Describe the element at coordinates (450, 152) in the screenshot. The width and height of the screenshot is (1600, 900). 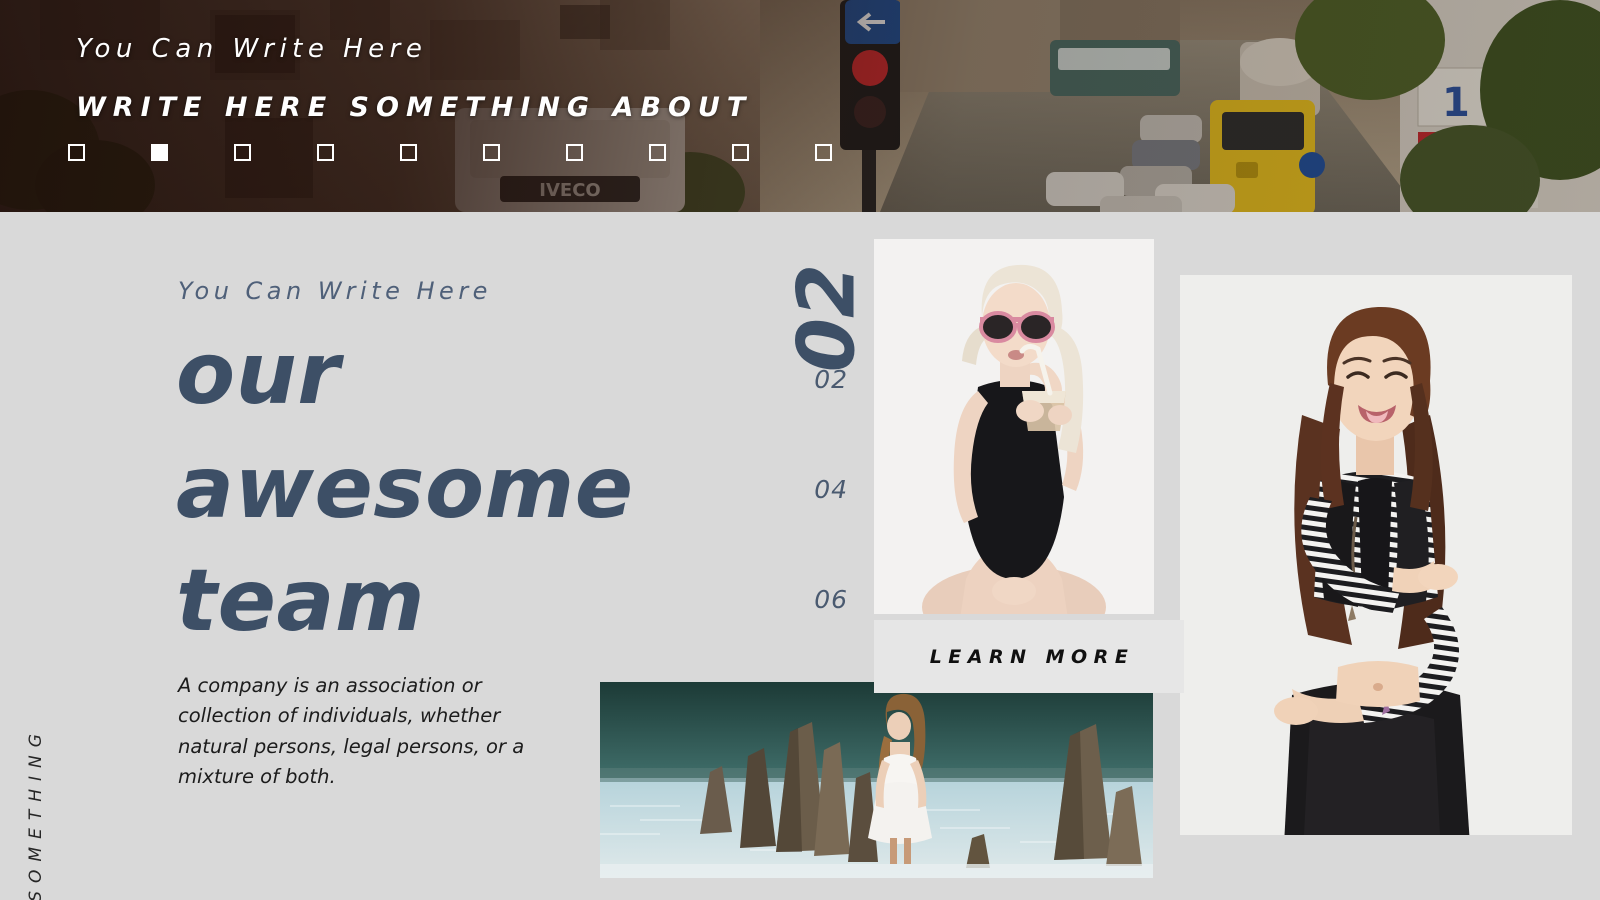
I see `hero-pagination` at that location.